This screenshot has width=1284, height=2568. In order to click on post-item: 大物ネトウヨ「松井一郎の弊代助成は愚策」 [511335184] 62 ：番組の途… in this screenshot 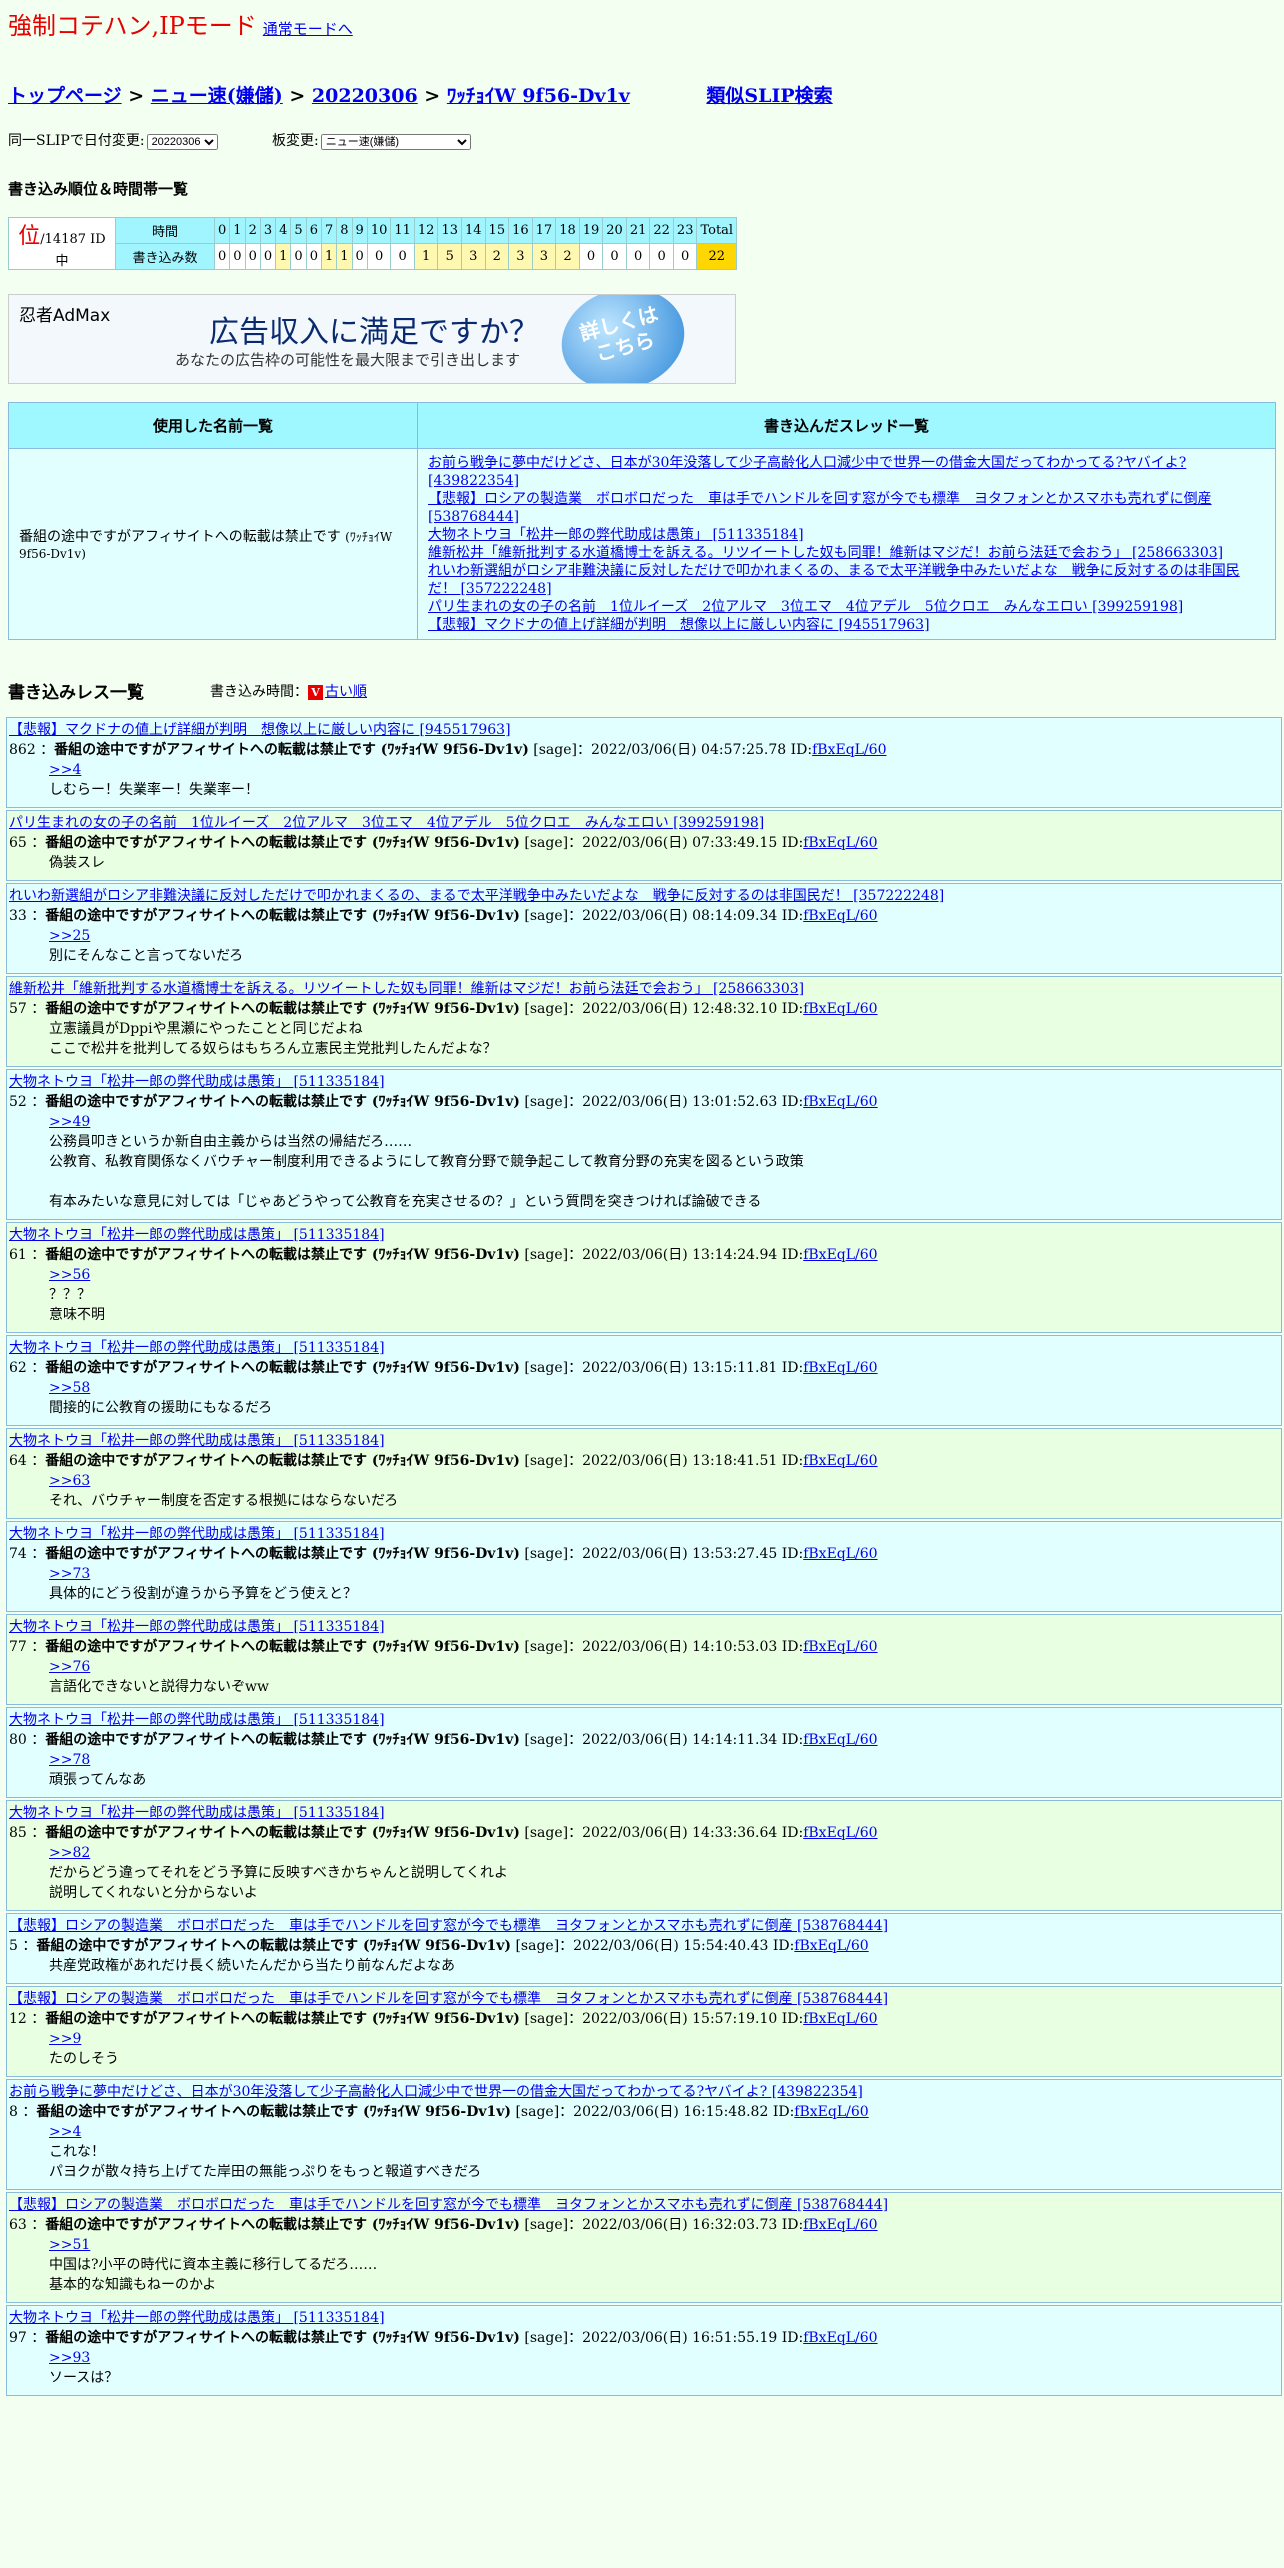, I will do `click(644, 1380)`.